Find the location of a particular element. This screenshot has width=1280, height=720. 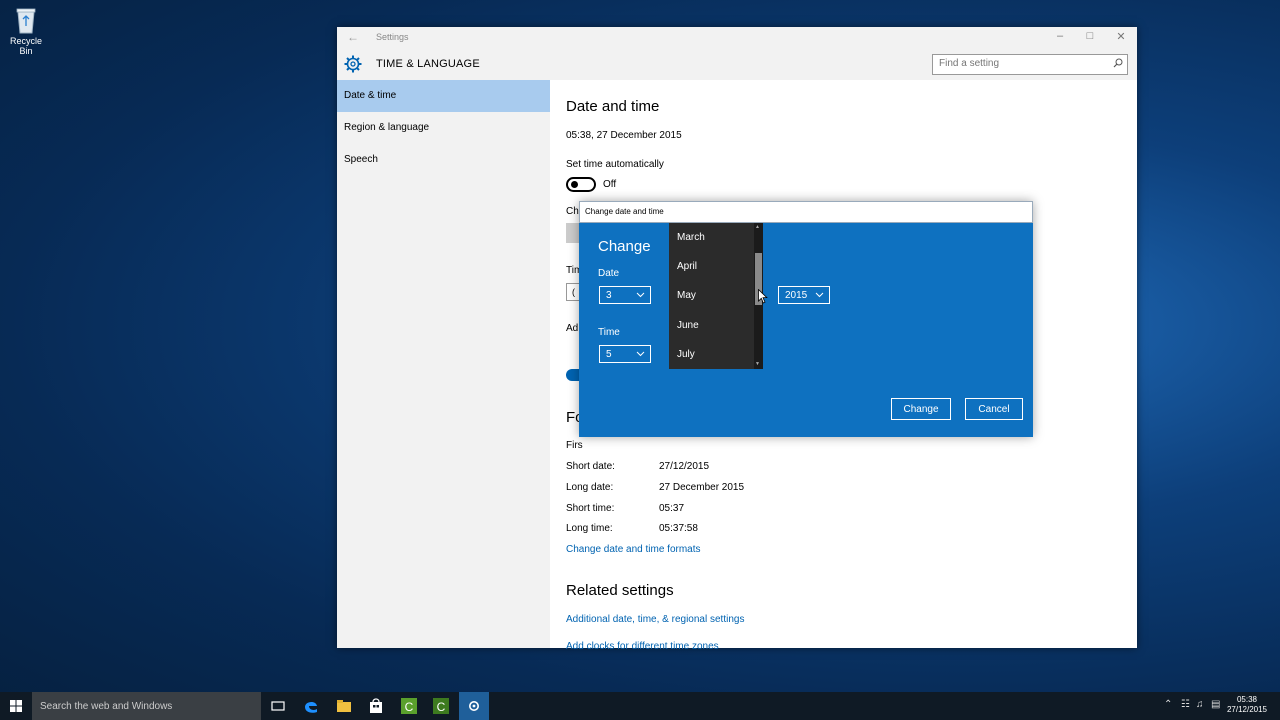

hour-value: 5 is located at coordinates (609, 354).